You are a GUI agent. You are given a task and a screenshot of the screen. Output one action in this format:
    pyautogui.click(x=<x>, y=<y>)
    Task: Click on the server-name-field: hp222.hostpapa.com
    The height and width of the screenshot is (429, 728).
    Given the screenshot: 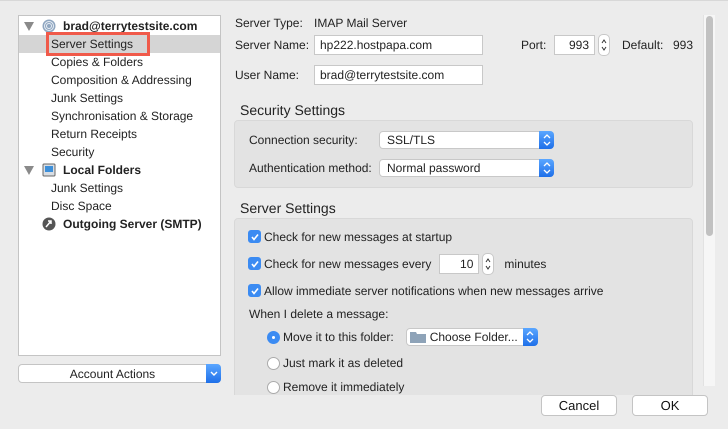 What is the action you would take?
    pyautogui.click(x=398, y=45)
    